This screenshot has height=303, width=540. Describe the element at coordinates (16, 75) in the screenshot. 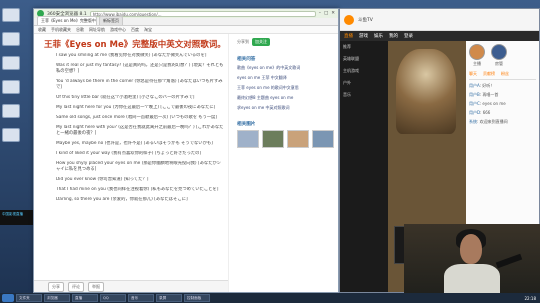

I see `desktop-icons` at that location.